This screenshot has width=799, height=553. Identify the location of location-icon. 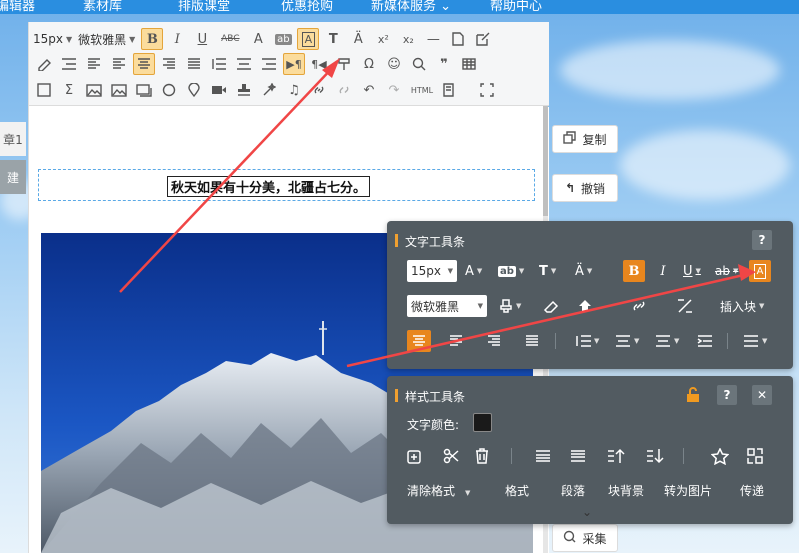
(194, 90).